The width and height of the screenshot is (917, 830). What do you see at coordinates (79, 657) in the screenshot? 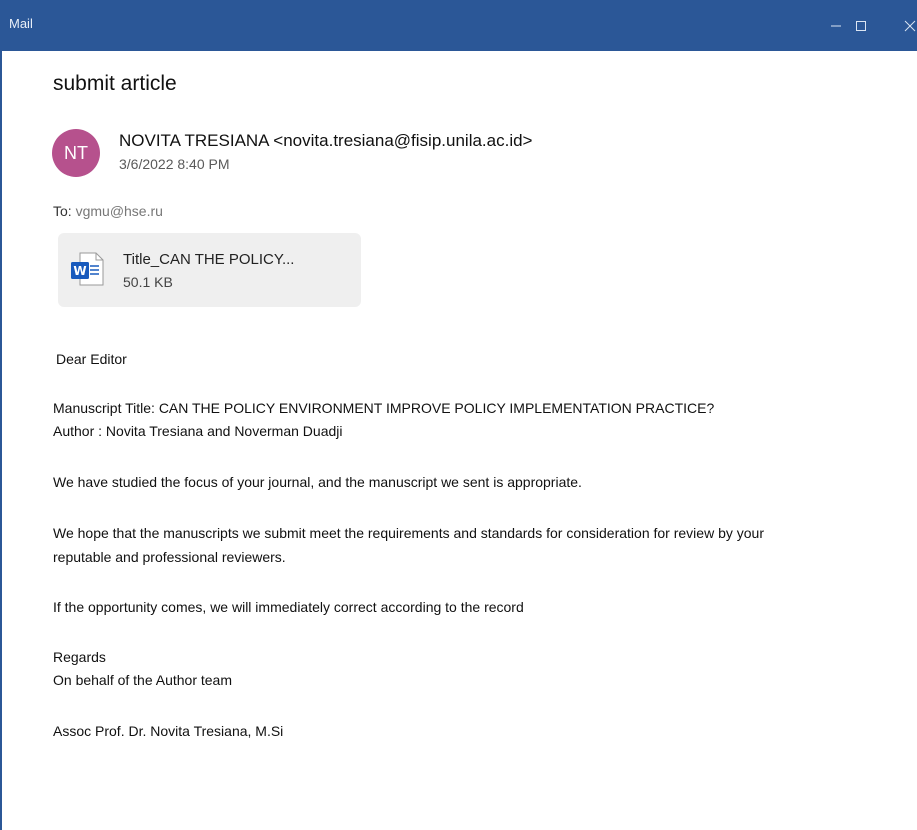
I see `body-regards: Regards` at bounding box center [79, 657].